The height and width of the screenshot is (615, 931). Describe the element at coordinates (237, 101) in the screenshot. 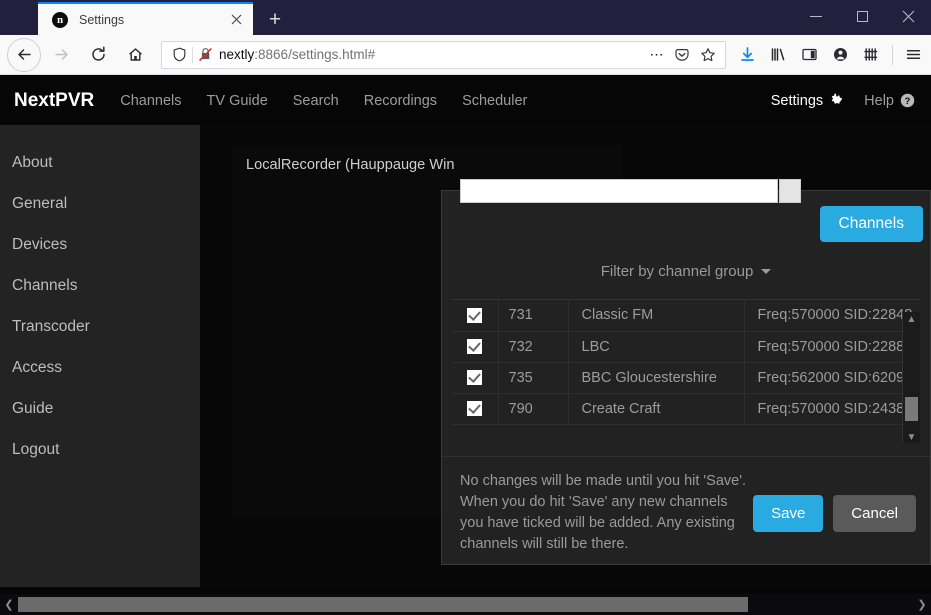

I see `nav-link-tv-guide: TV Guide` at that location.